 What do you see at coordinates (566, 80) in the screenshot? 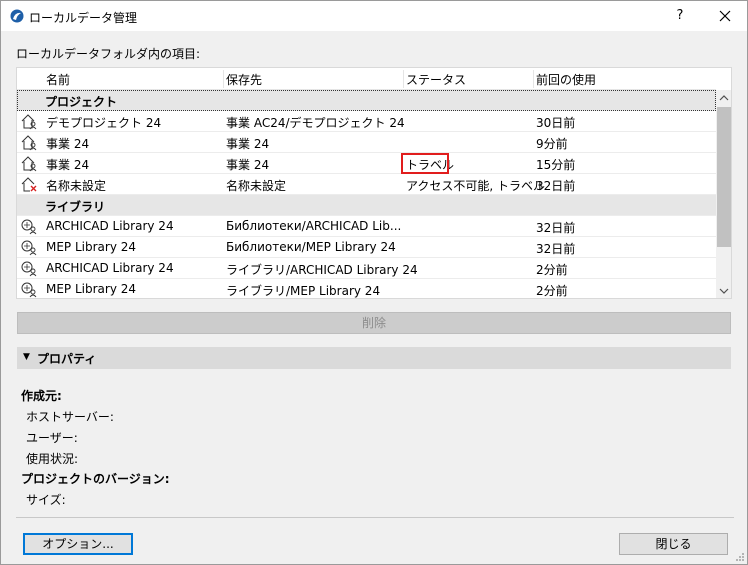
I see `column-header-last-used: 前回の使用` at bounding box center [566, 80].